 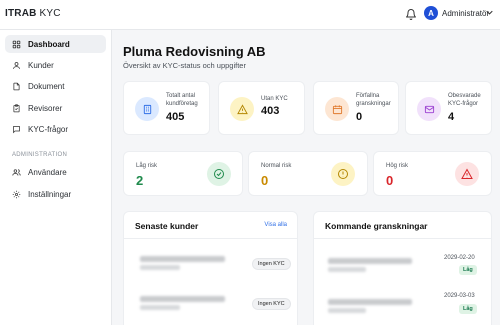 What do you see at coordinates (276, 166) in the screenshot?
I see `risk-label: Normal risk` at bounding box center [276, 166].